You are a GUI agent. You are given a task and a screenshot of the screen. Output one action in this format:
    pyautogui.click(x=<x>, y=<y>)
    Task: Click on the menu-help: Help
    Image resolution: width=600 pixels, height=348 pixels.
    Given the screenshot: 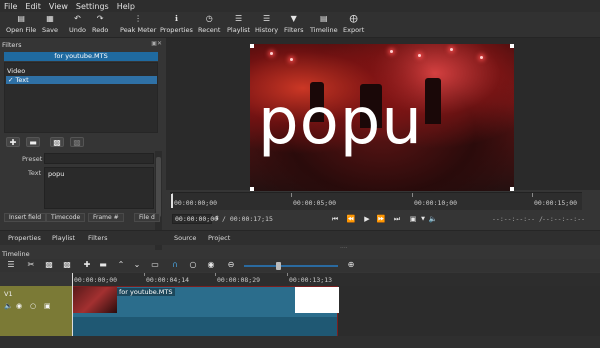 What is the action you would take?
    pyautogui.click(x=126, y=6)
    